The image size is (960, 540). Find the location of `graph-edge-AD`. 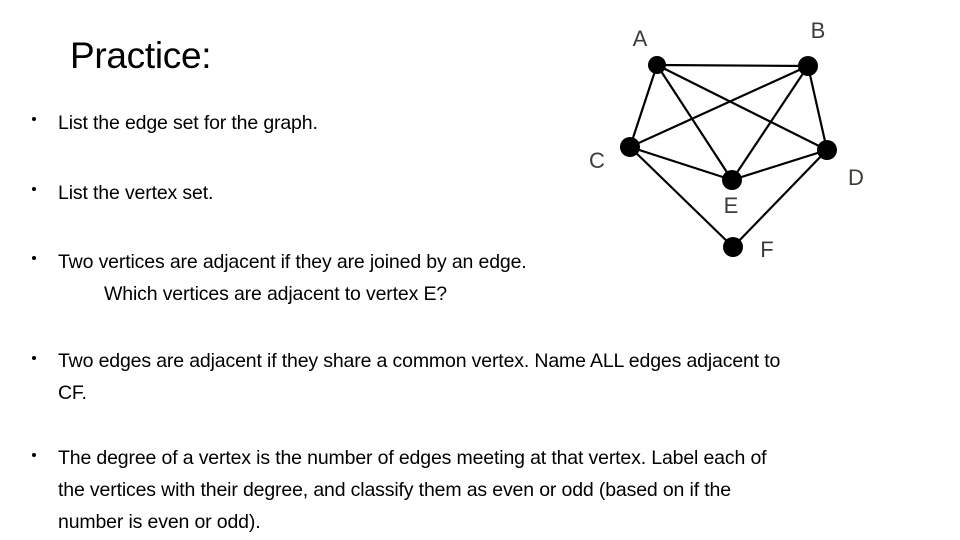

graph-edge-AD is located at coordinates (742, 107).